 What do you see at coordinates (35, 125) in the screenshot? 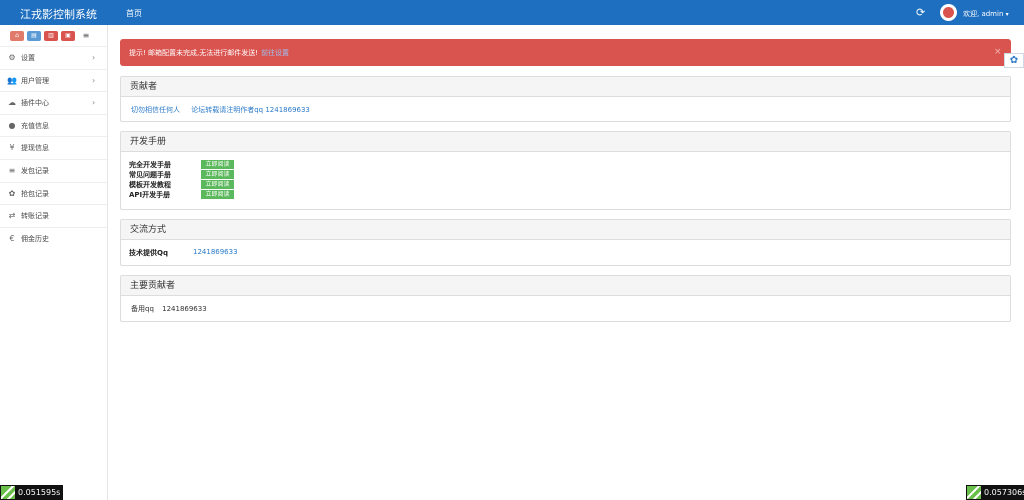
I see `sidebar-item-label: 充值信息` at bounding box center [35, 125].